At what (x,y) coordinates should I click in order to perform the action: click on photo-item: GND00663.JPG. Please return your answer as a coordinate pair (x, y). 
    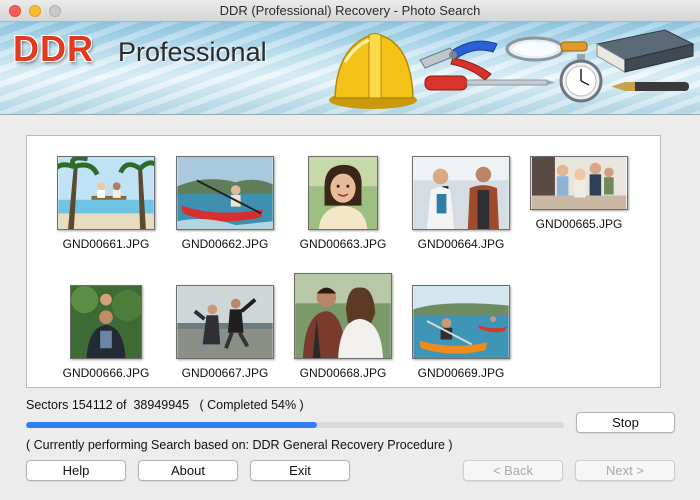
    Looking at the image, I should click on (343, 203).